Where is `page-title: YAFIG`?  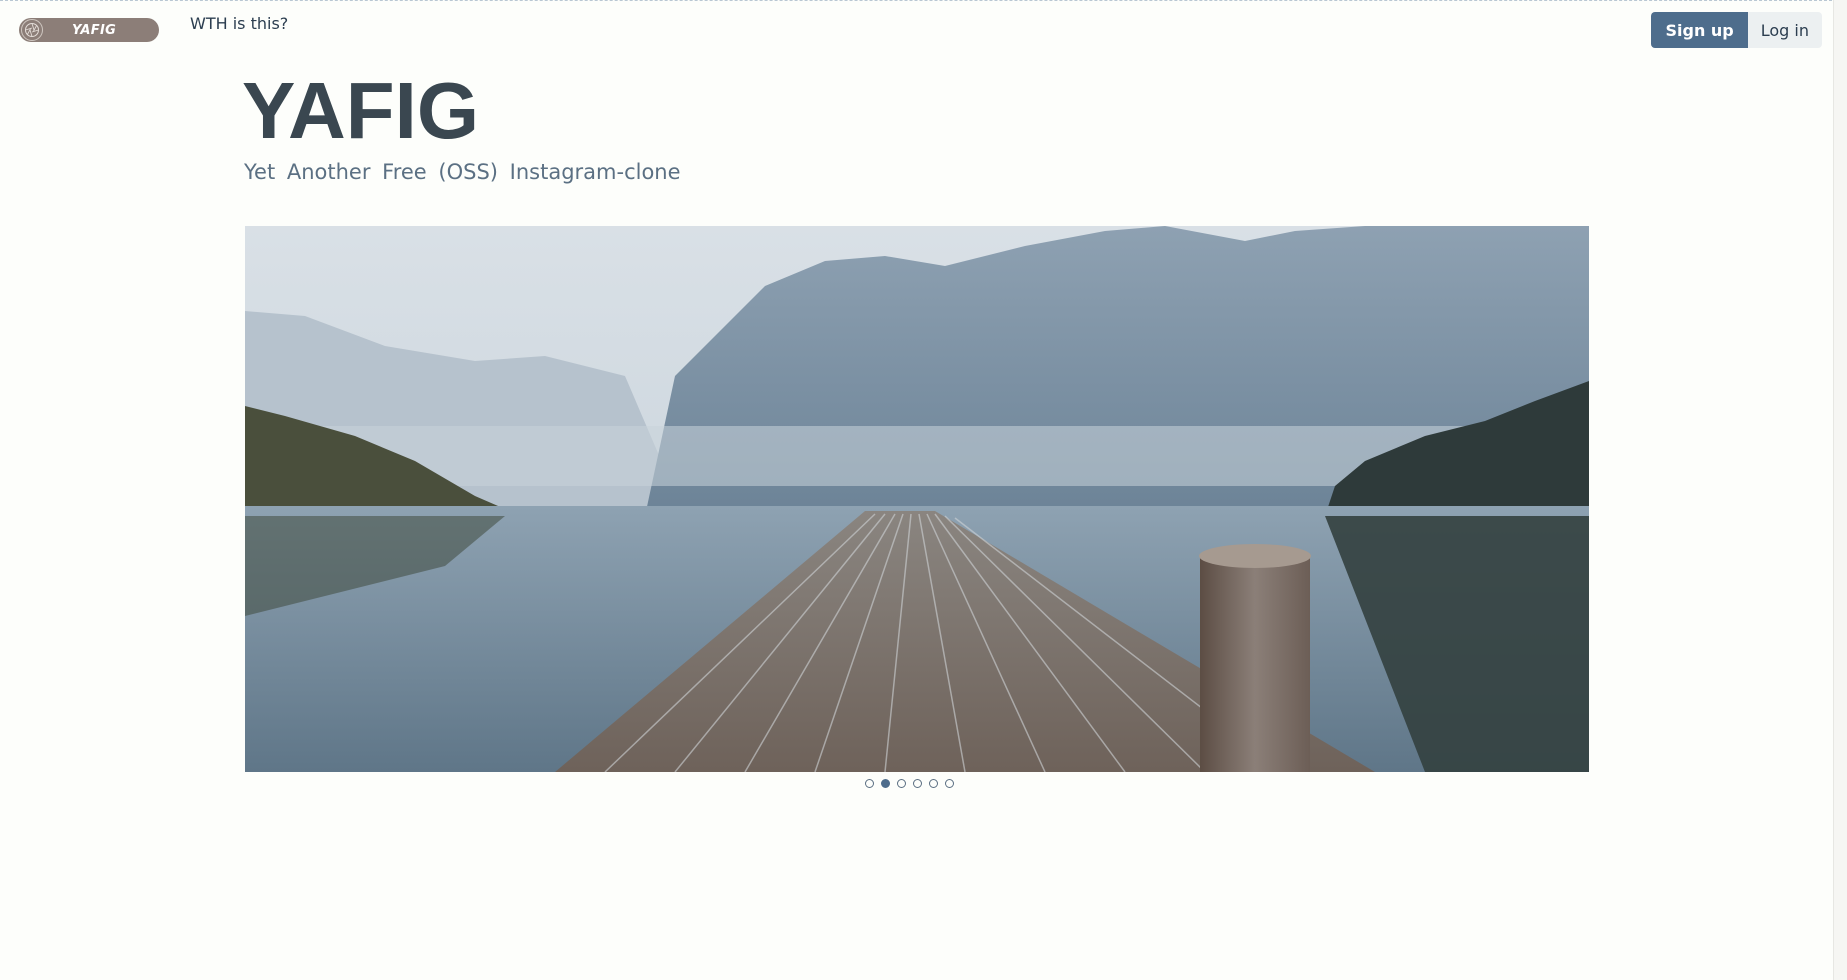
page-title: YAFIG is located at coordinates (361, 110).